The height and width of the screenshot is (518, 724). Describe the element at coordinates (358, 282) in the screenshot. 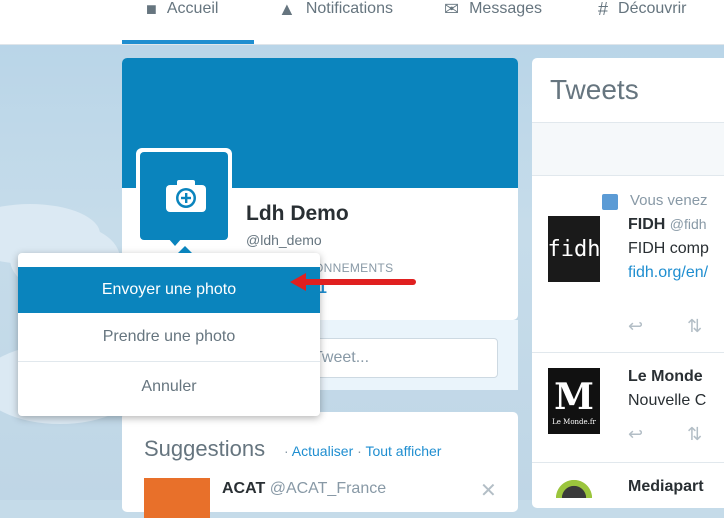

I see `annotation-arrow` at that location.